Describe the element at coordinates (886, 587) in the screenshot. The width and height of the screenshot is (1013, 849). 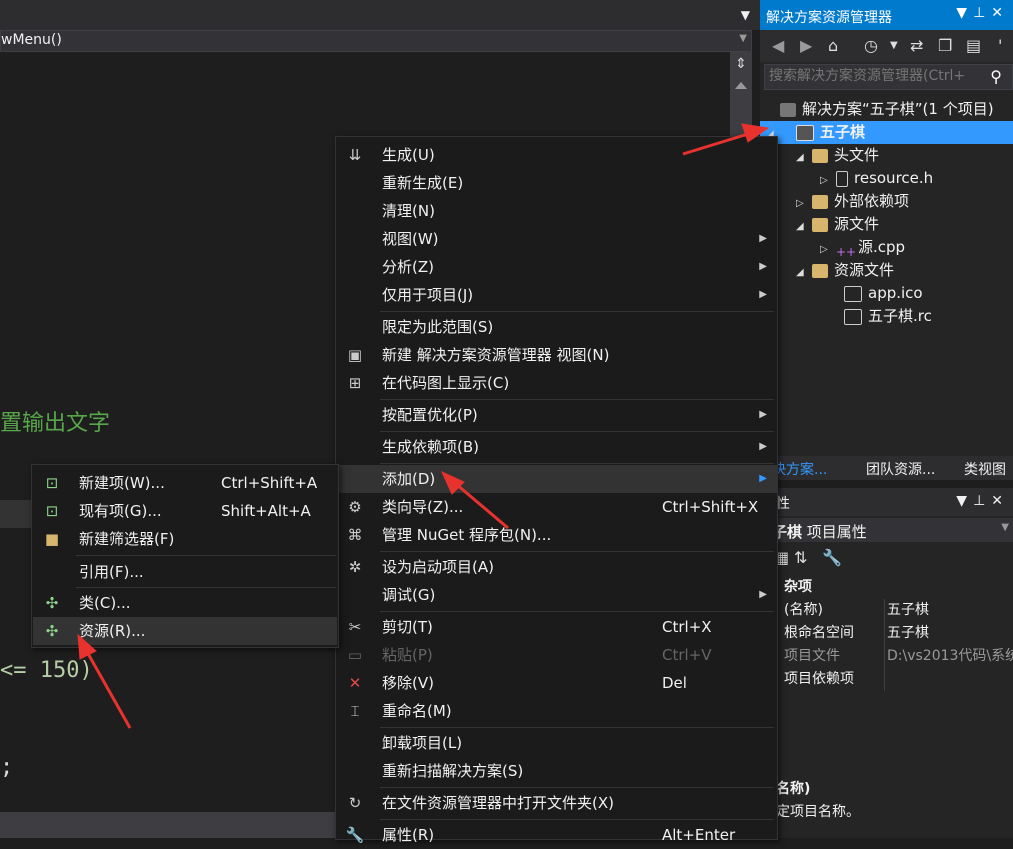
I see `property-category: 杂项` at that location.